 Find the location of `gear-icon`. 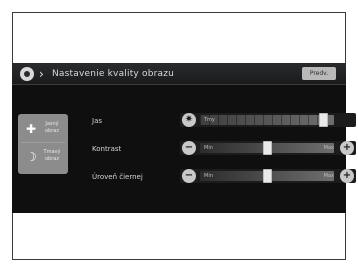

gear-icon is located at coordinates (27, 74).